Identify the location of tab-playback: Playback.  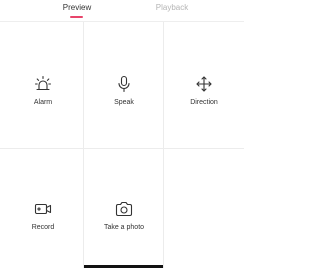
(172, 11).